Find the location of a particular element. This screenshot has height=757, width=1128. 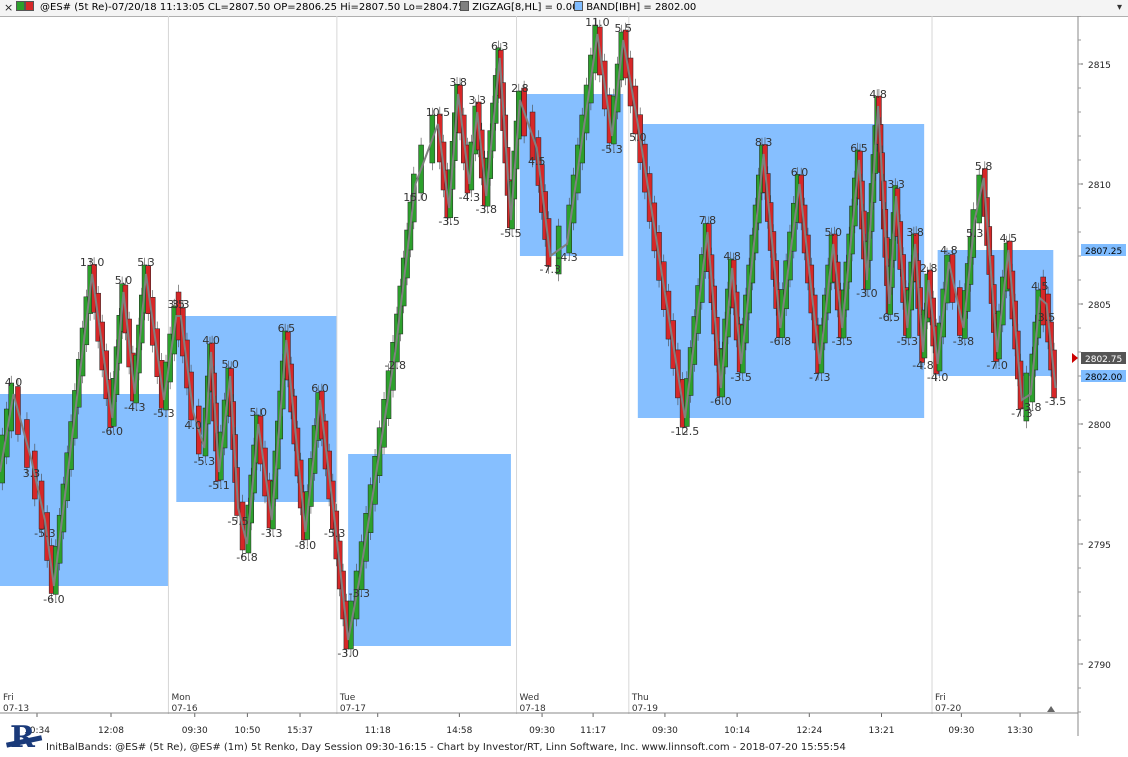

y-tick-label: 2800 is located at coordinates (1099, 426).